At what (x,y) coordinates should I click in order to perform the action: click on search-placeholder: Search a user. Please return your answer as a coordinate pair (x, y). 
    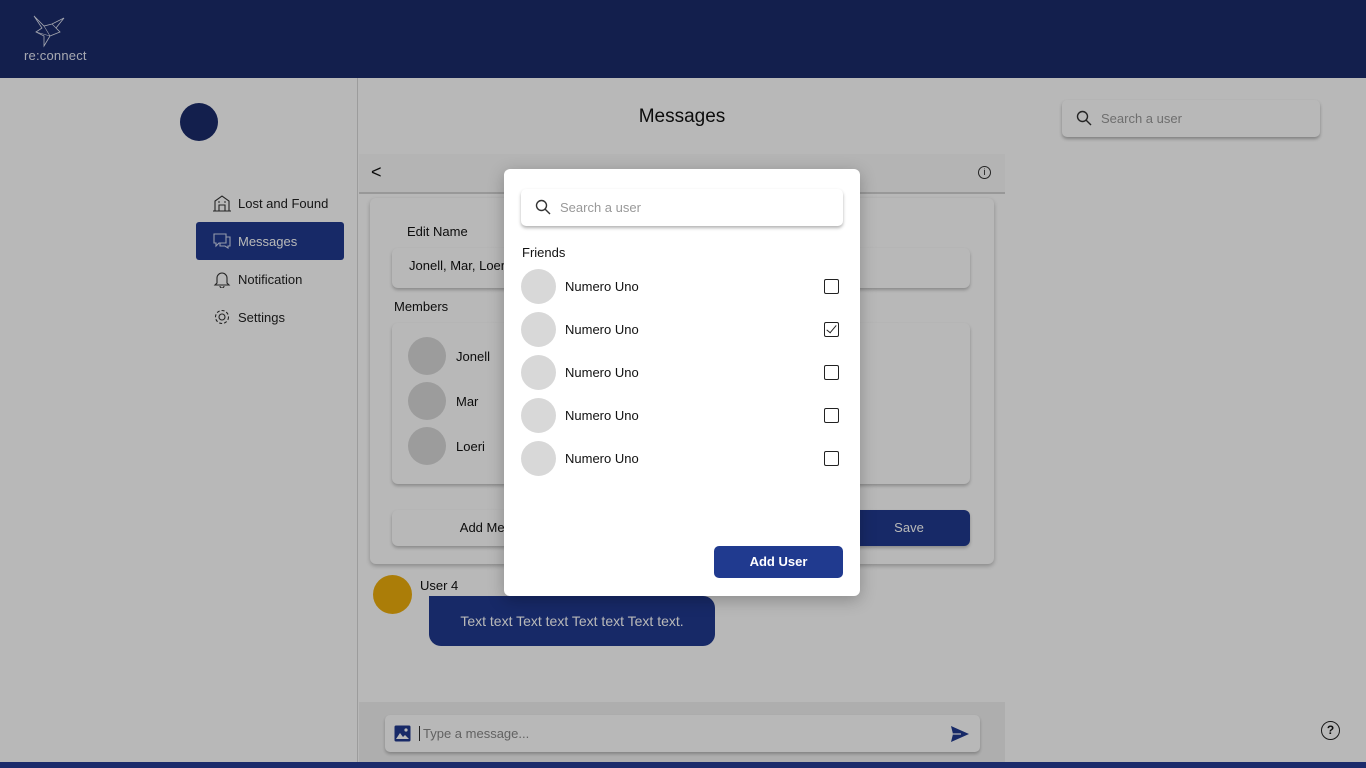
    Looking at the image, I should click on (600, 207).